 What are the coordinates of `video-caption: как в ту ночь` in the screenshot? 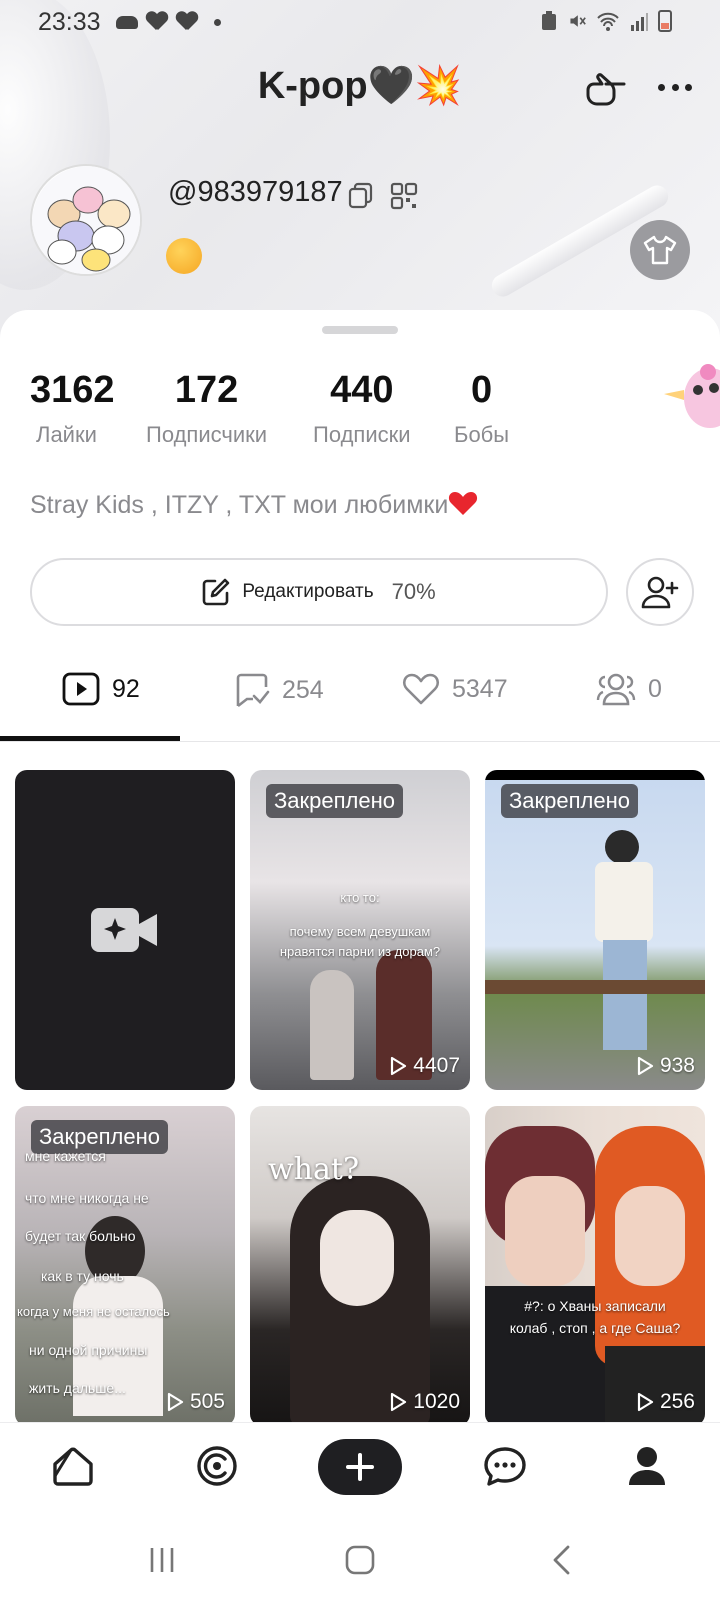 It's located at (82, 1276).